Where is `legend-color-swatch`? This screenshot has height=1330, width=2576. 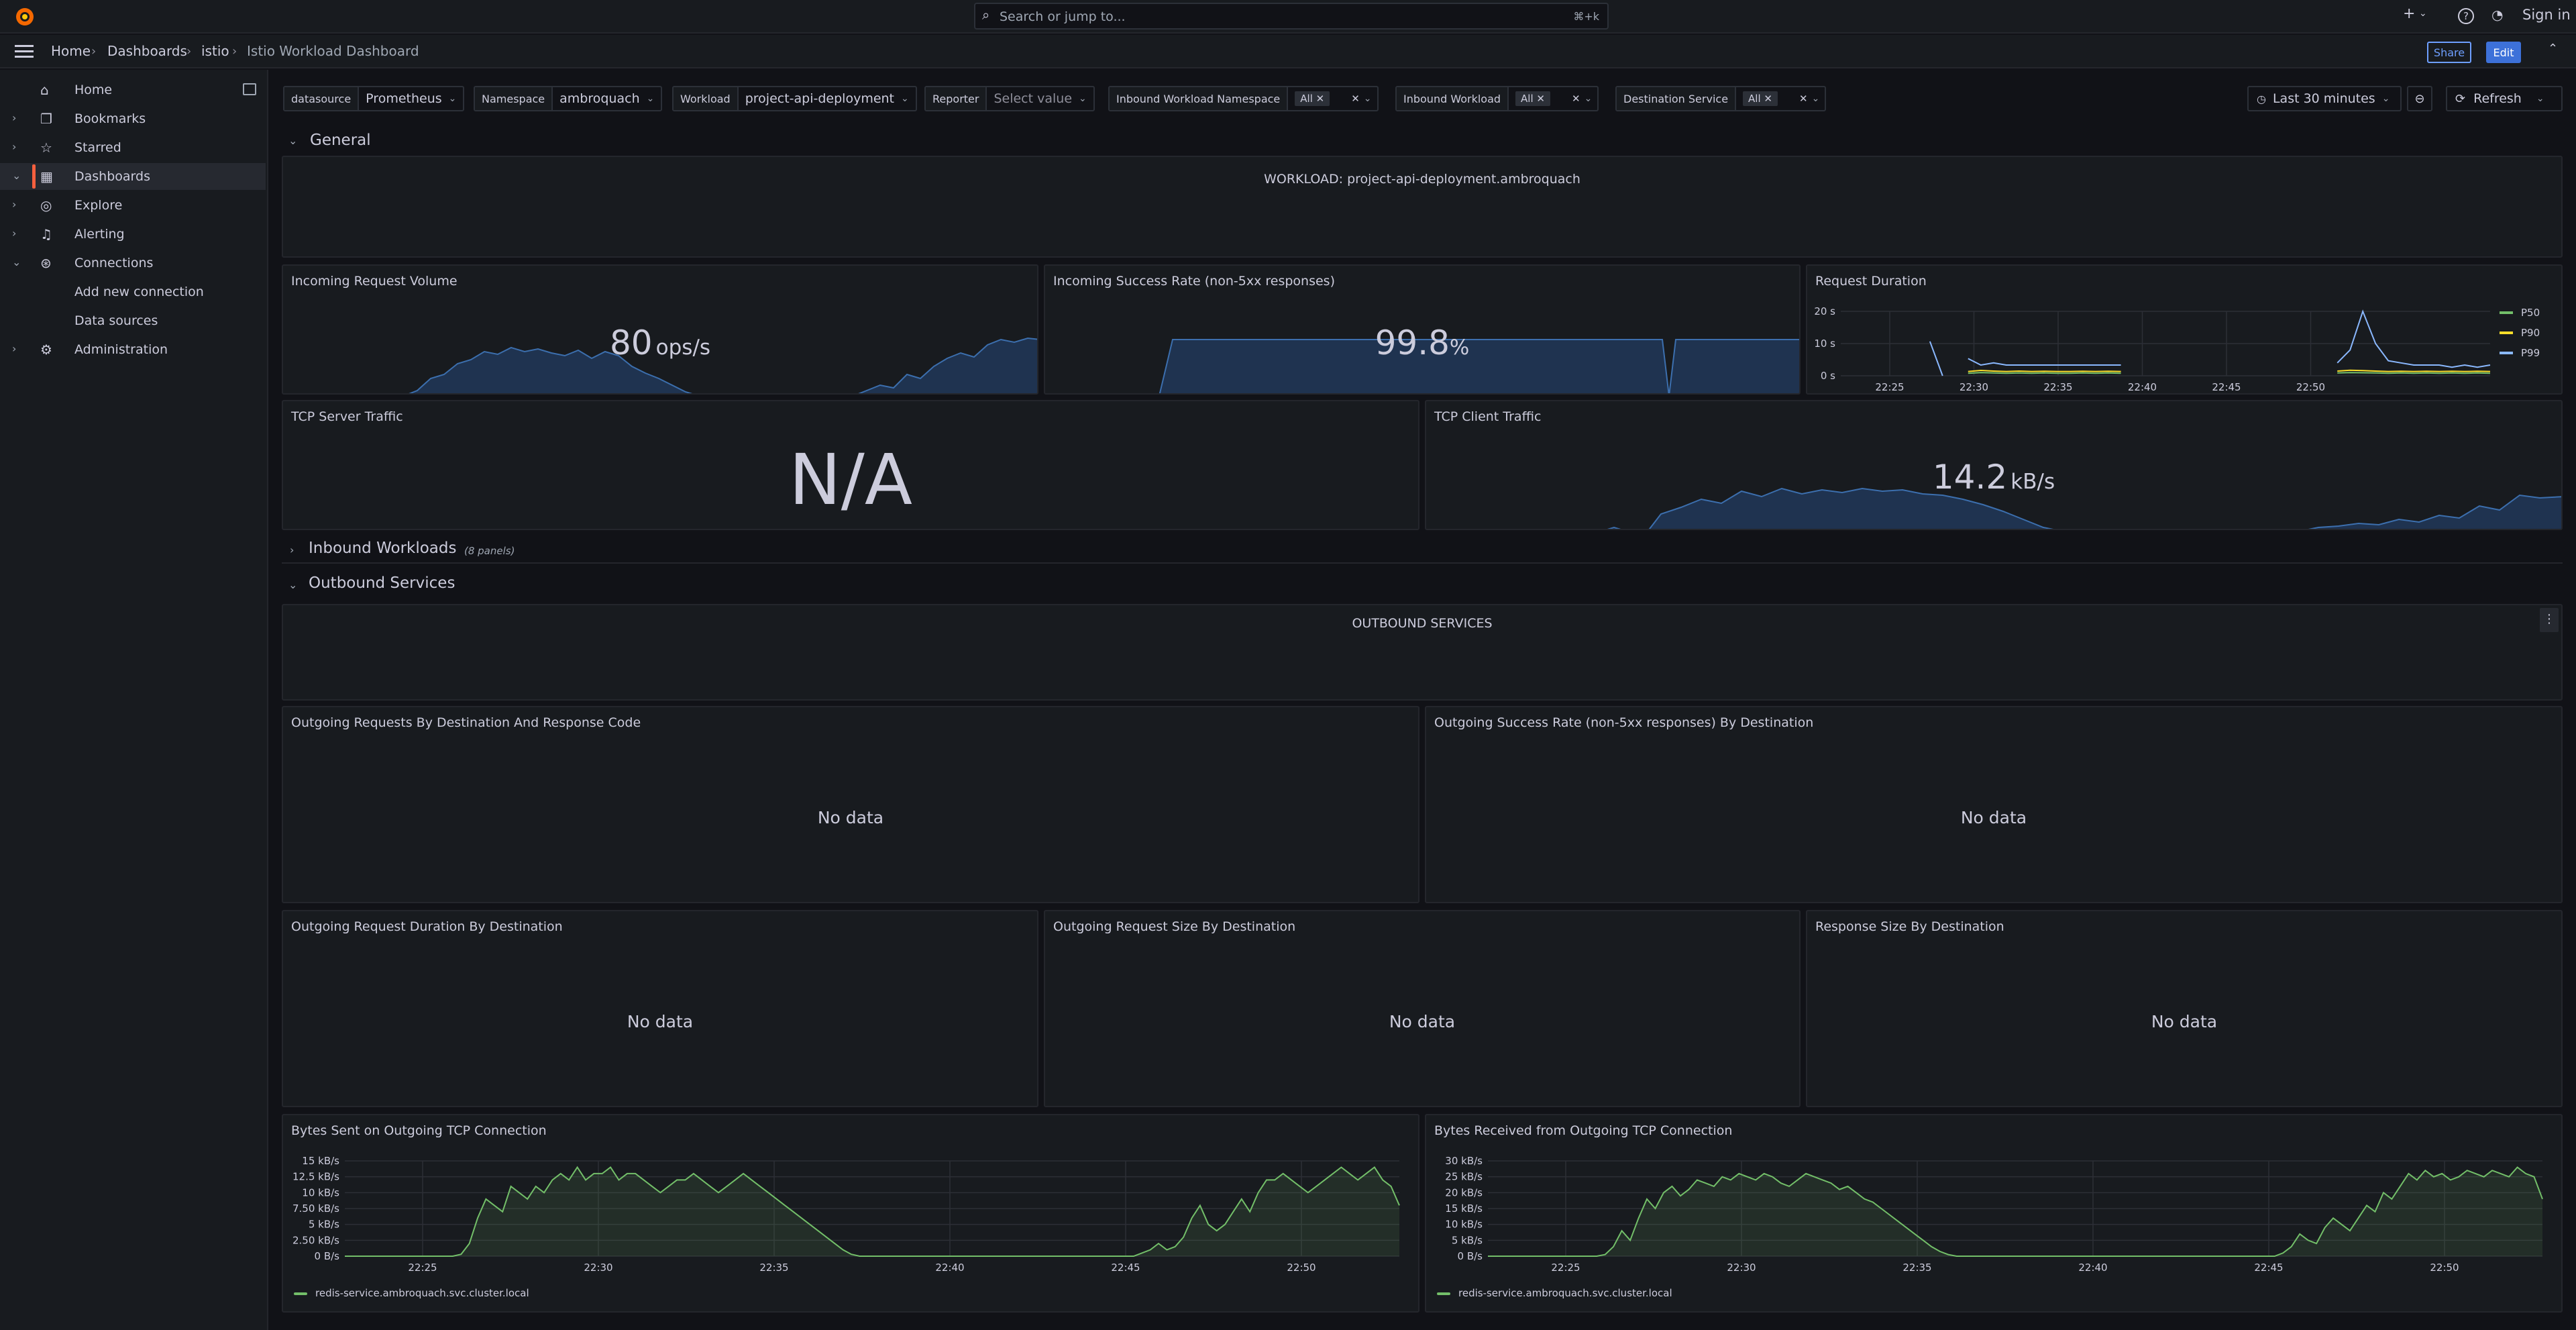
legend-color-swatch is located at coordinates (300, 1293).